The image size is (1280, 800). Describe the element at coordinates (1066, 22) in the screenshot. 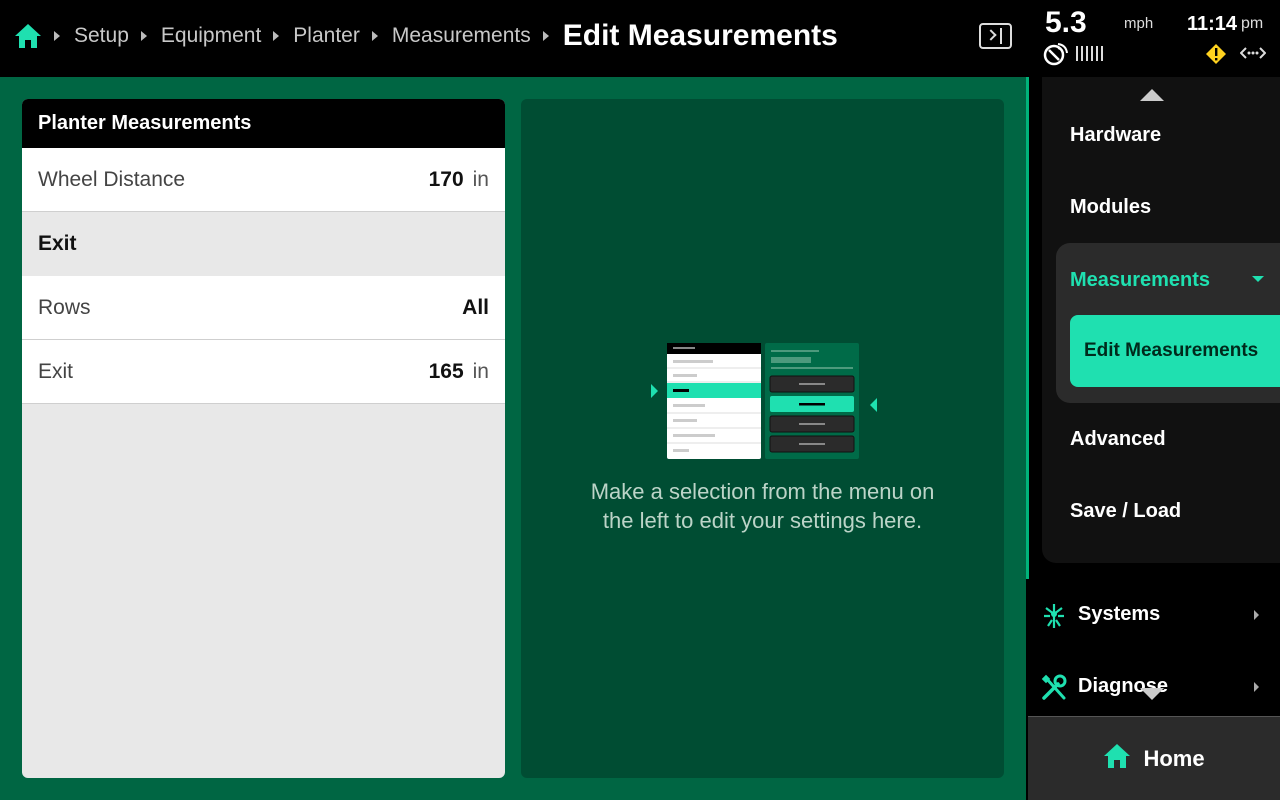

I see `speed-value: 5.3` at that location.